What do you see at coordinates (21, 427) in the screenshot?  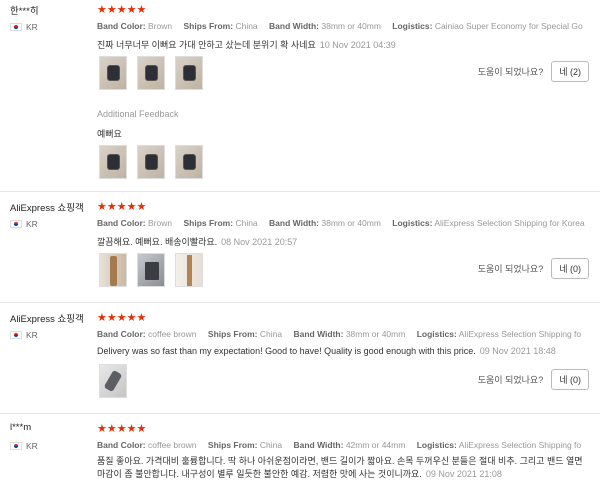 I see `reviewer-name: l***m` at bounding box center [21, 427].